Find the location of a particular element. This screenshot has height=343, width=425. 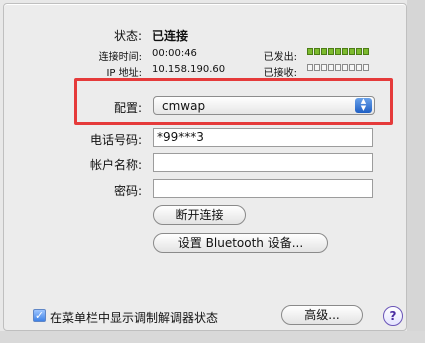

status-value: 已连接 is located at coordinates (170, 36).